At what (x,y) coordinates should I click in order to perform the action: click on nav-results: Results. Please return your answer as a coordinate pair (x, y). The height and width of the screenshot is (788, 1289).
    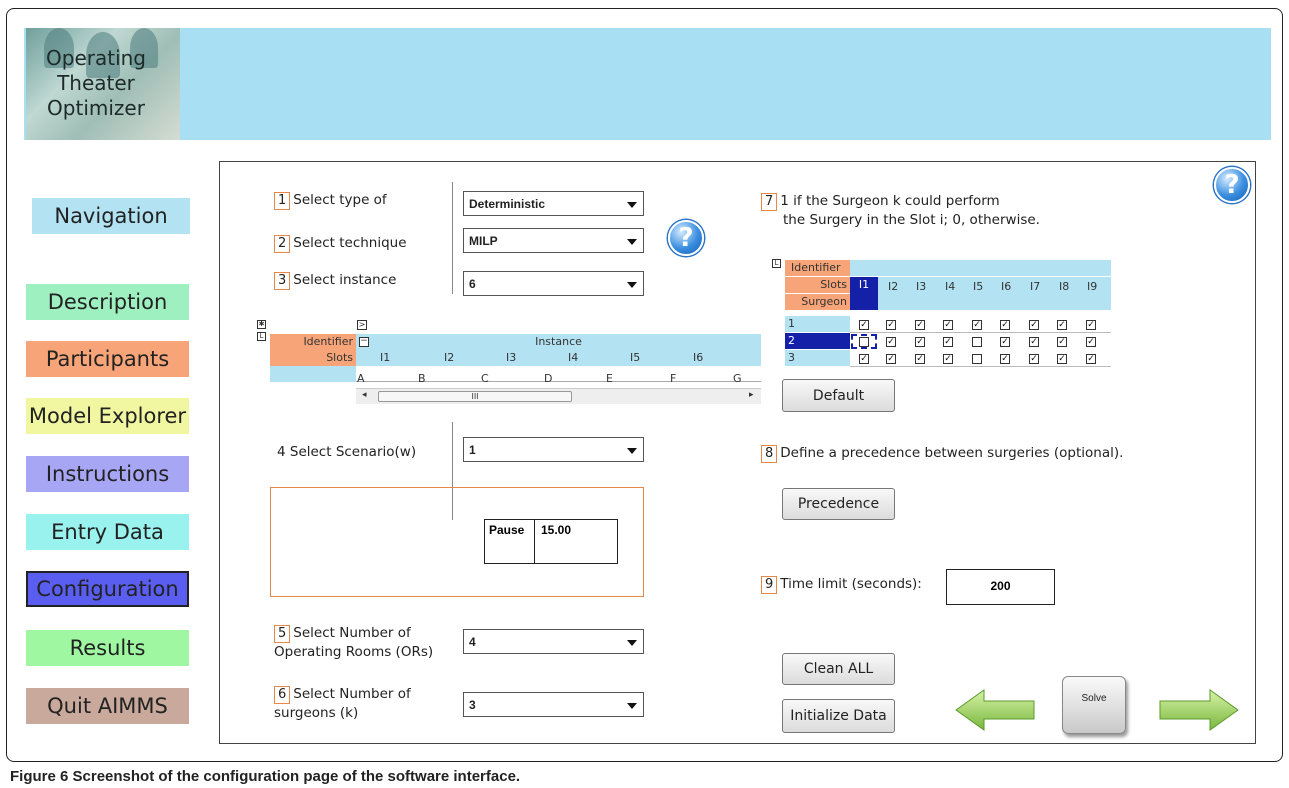
    Looking at the image, I should click on (107, 648).